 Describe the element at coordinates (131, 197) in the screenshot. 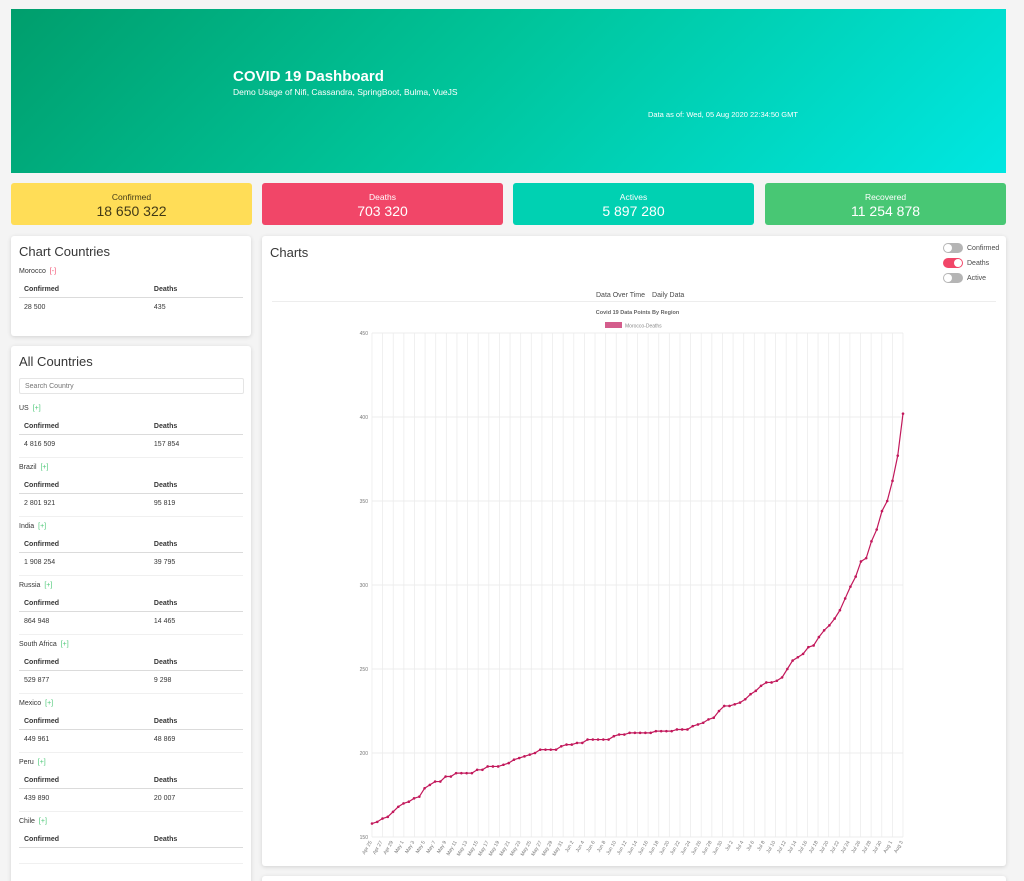

I see `stat-confirmed-label: Confirmed` at that location.